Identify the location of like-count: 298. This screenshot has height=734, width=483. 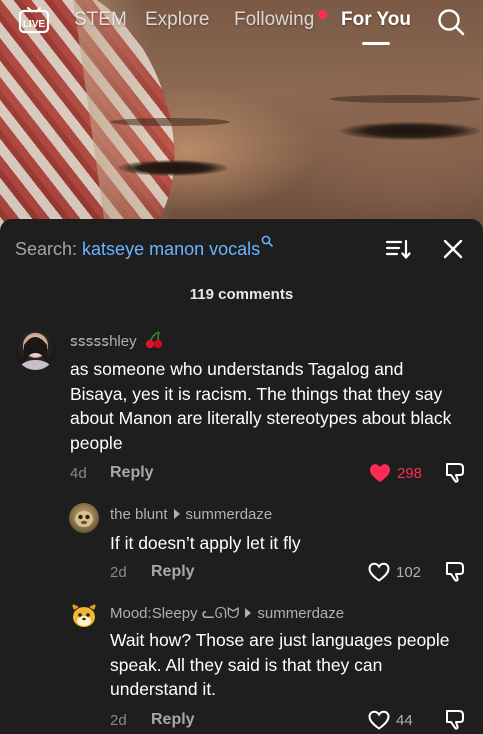
(410, 473).